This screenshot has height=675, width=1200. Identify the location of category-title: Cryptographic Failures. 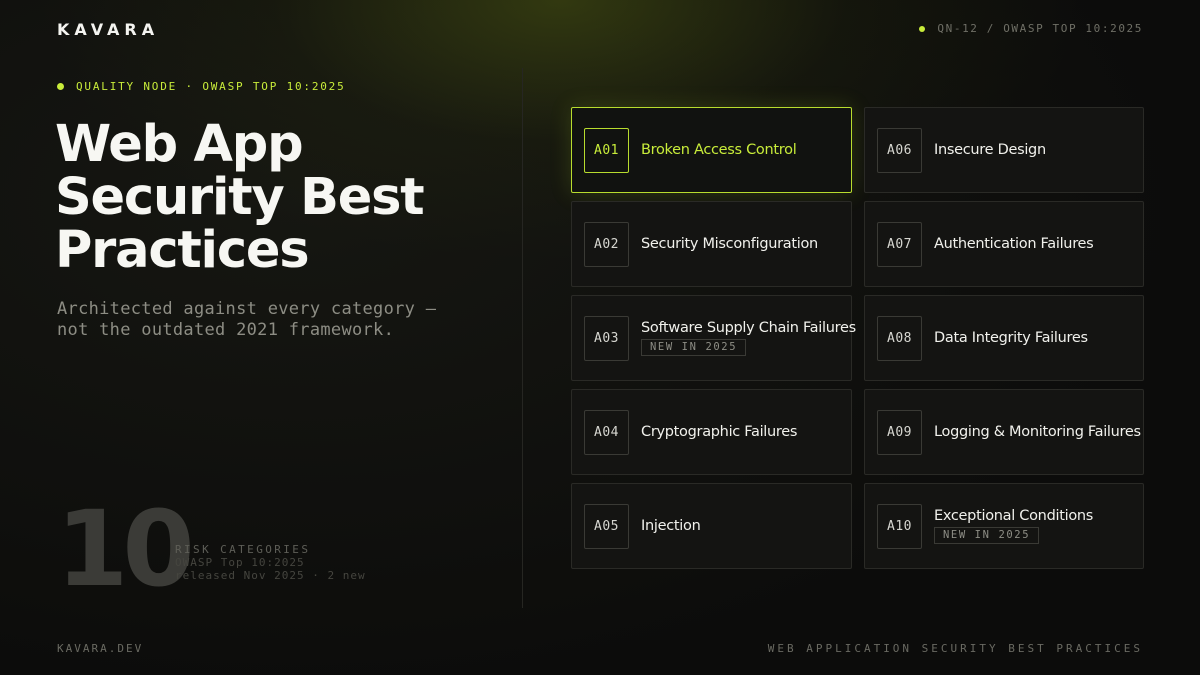
(719, 432).